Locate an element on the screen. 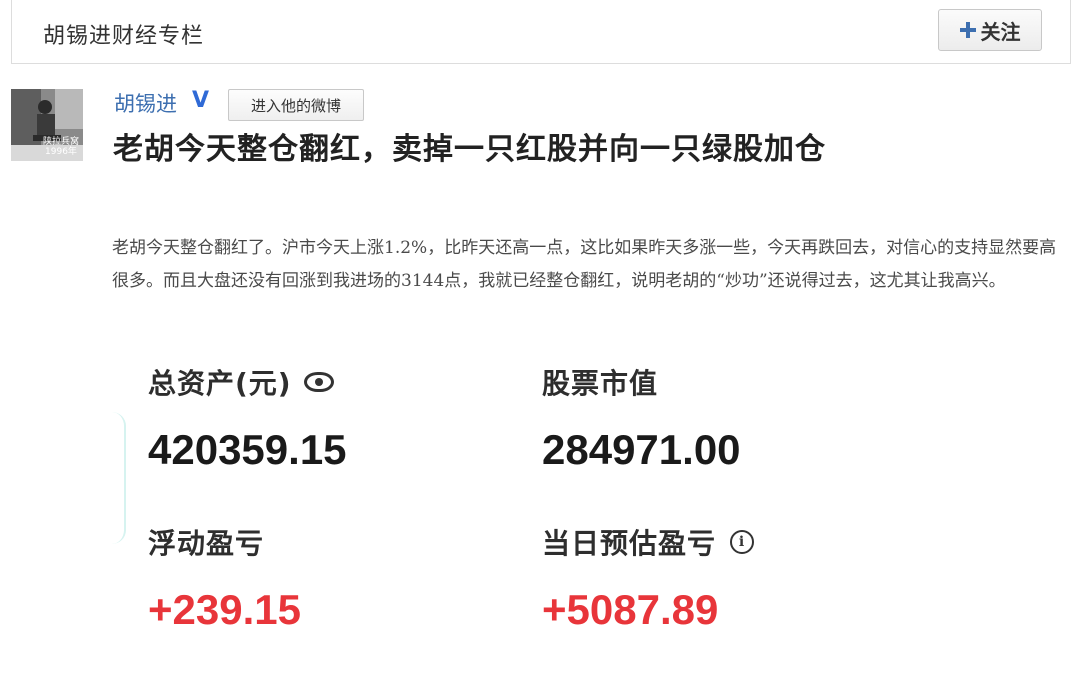 The width and height of the screenshot is (1080, 679). eye-icon is located at coordinates (318, 382).